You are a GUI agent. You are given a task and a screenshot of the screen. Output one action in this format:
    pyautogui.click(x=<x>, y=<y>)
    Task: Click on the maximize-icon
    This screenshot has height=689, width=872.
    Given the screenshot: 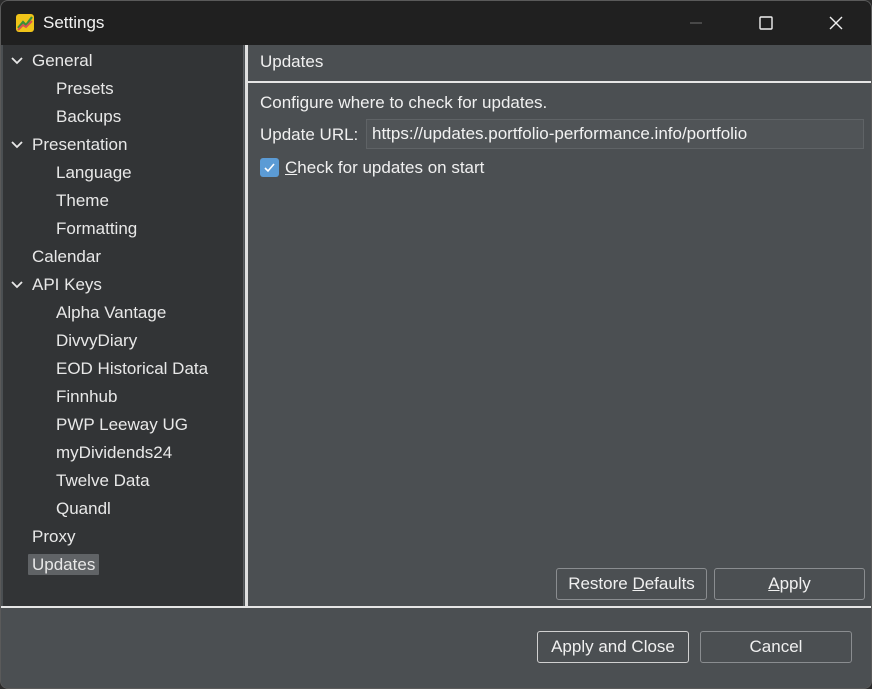 What is the action you would take?
    pyautogui.click(x=766, y=23)
    